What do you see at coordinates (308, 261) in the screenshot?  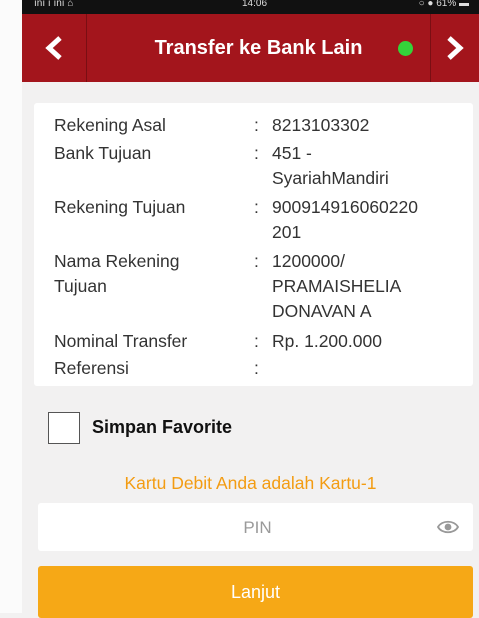 I see `detail-value-line: 1200000/` at bounding box center [308, 261].